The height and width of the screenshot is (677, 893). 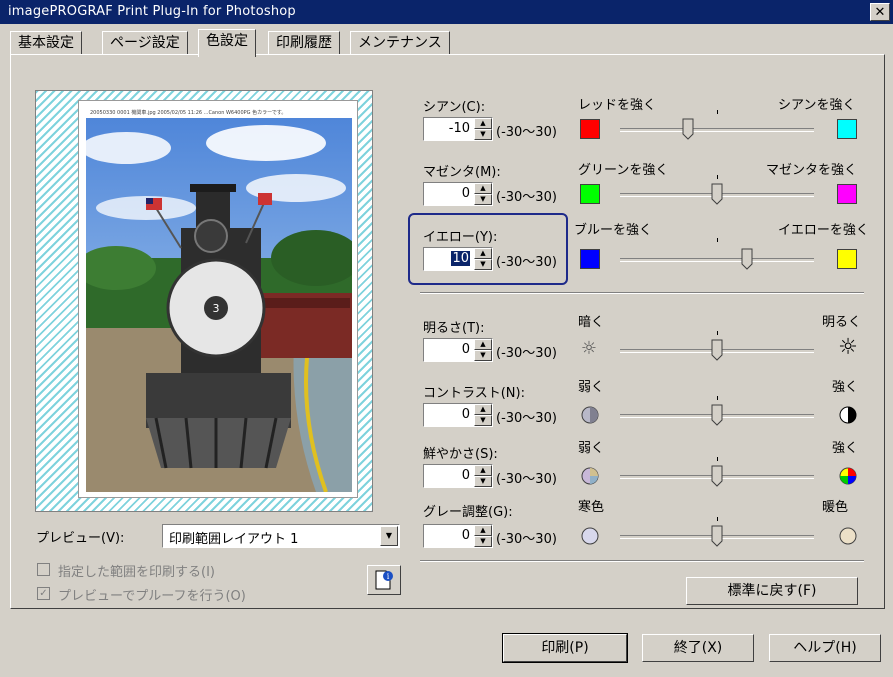 What do you see at coordinates (613, 230) in the screenshot?
I see `yellow-left-label: ブルーを強く` at bounding box center [613, 230].